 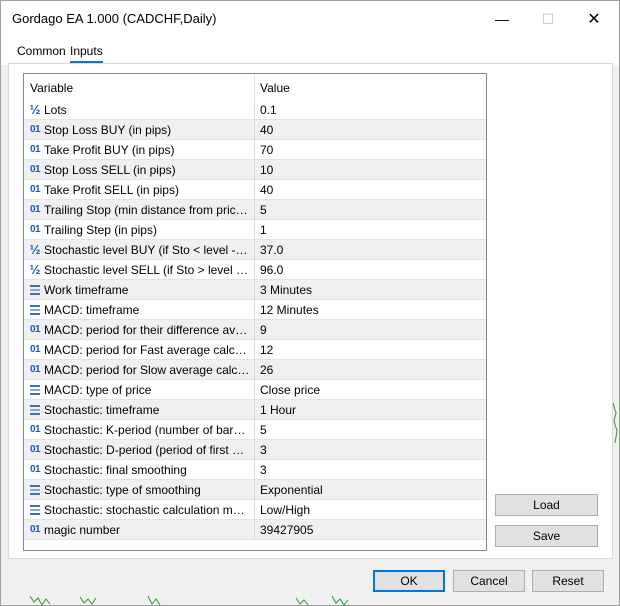 I want to click on variable-value: 39427905, so click(x=286, y=530).